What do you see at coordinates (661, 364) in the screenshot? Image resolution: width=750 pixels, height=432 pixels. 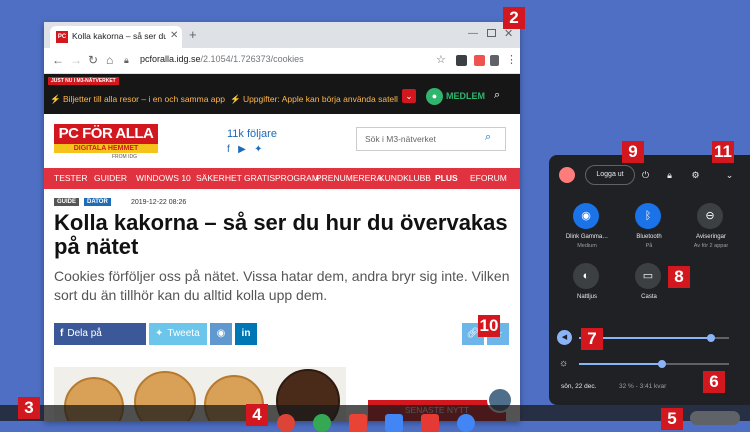 I see `brightness-knob` at bounding box center [661, 364].